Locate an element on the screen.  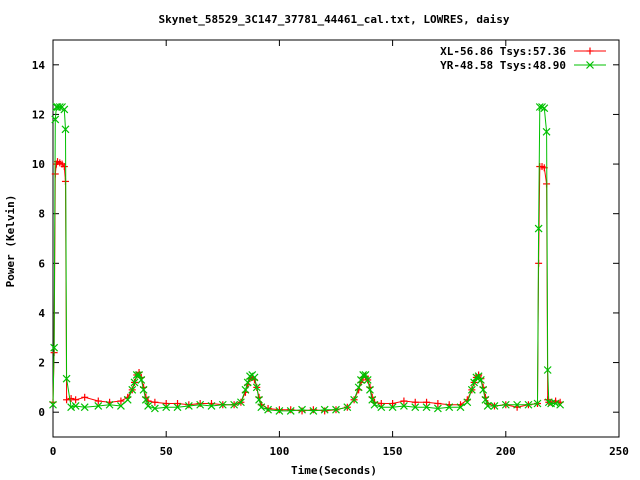
x-tick-label: 200 is located at coordinates (506, 451).